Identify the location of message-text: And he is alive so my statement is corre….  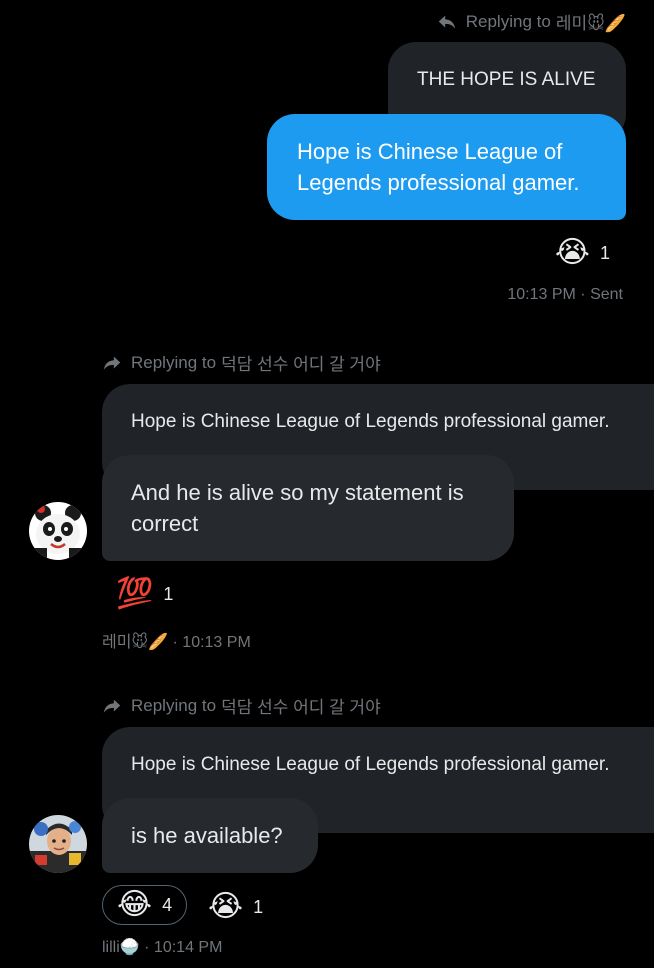
(297, 508).